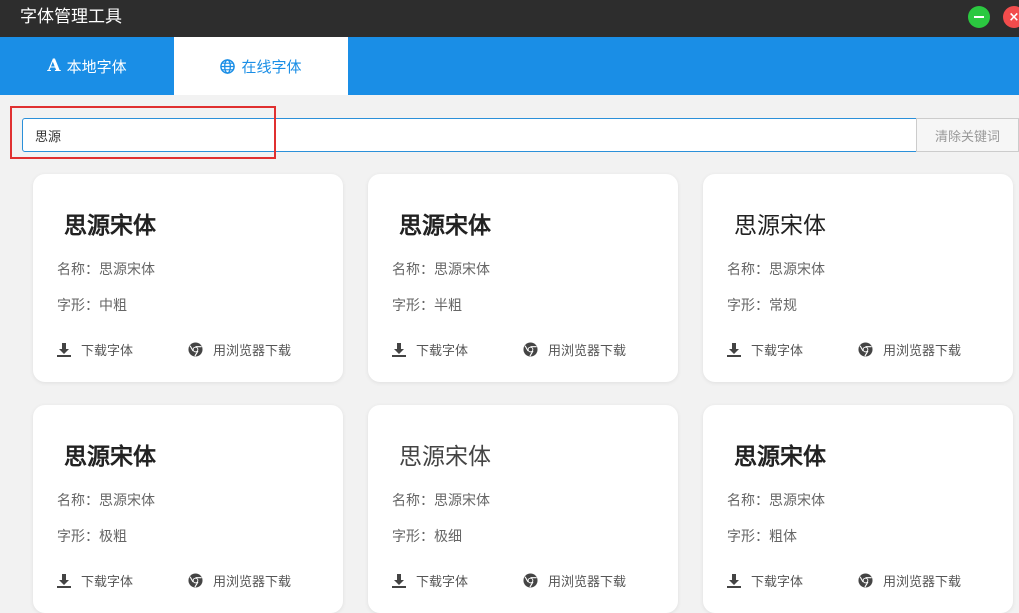 The image size is (1019, 613). What do you see at coordinates (523, 278) in the screenshot?
I see `font-card: 思源宋体名称：思源宋体字形：半粗下载字体 用浏览器下载` at bounding box center [523, 278].